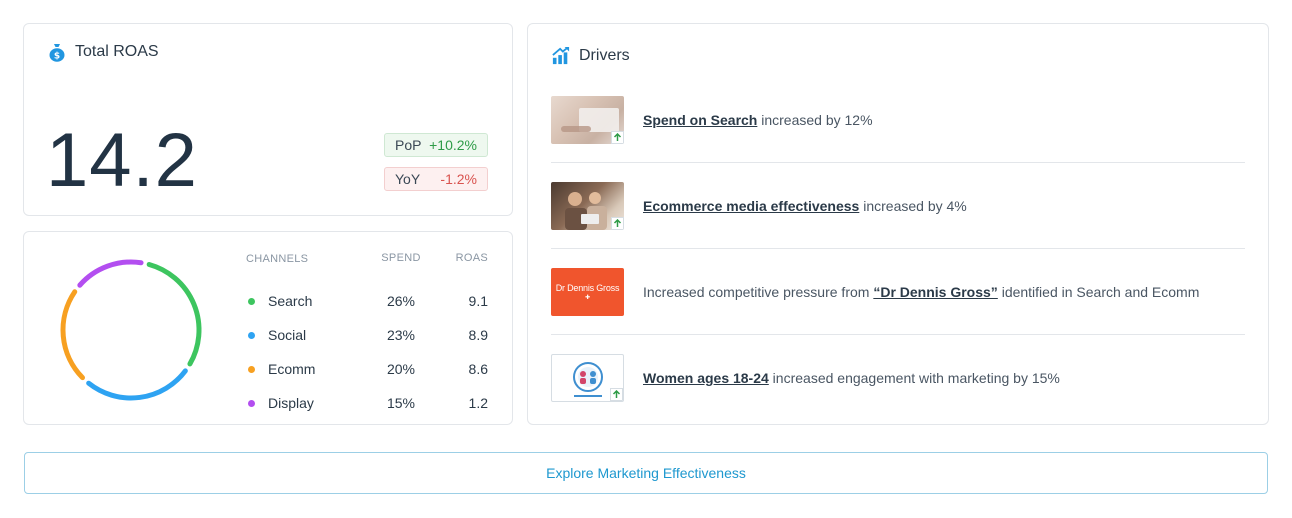  I want to click on channel-roas: 8.9, so click(478, 335).